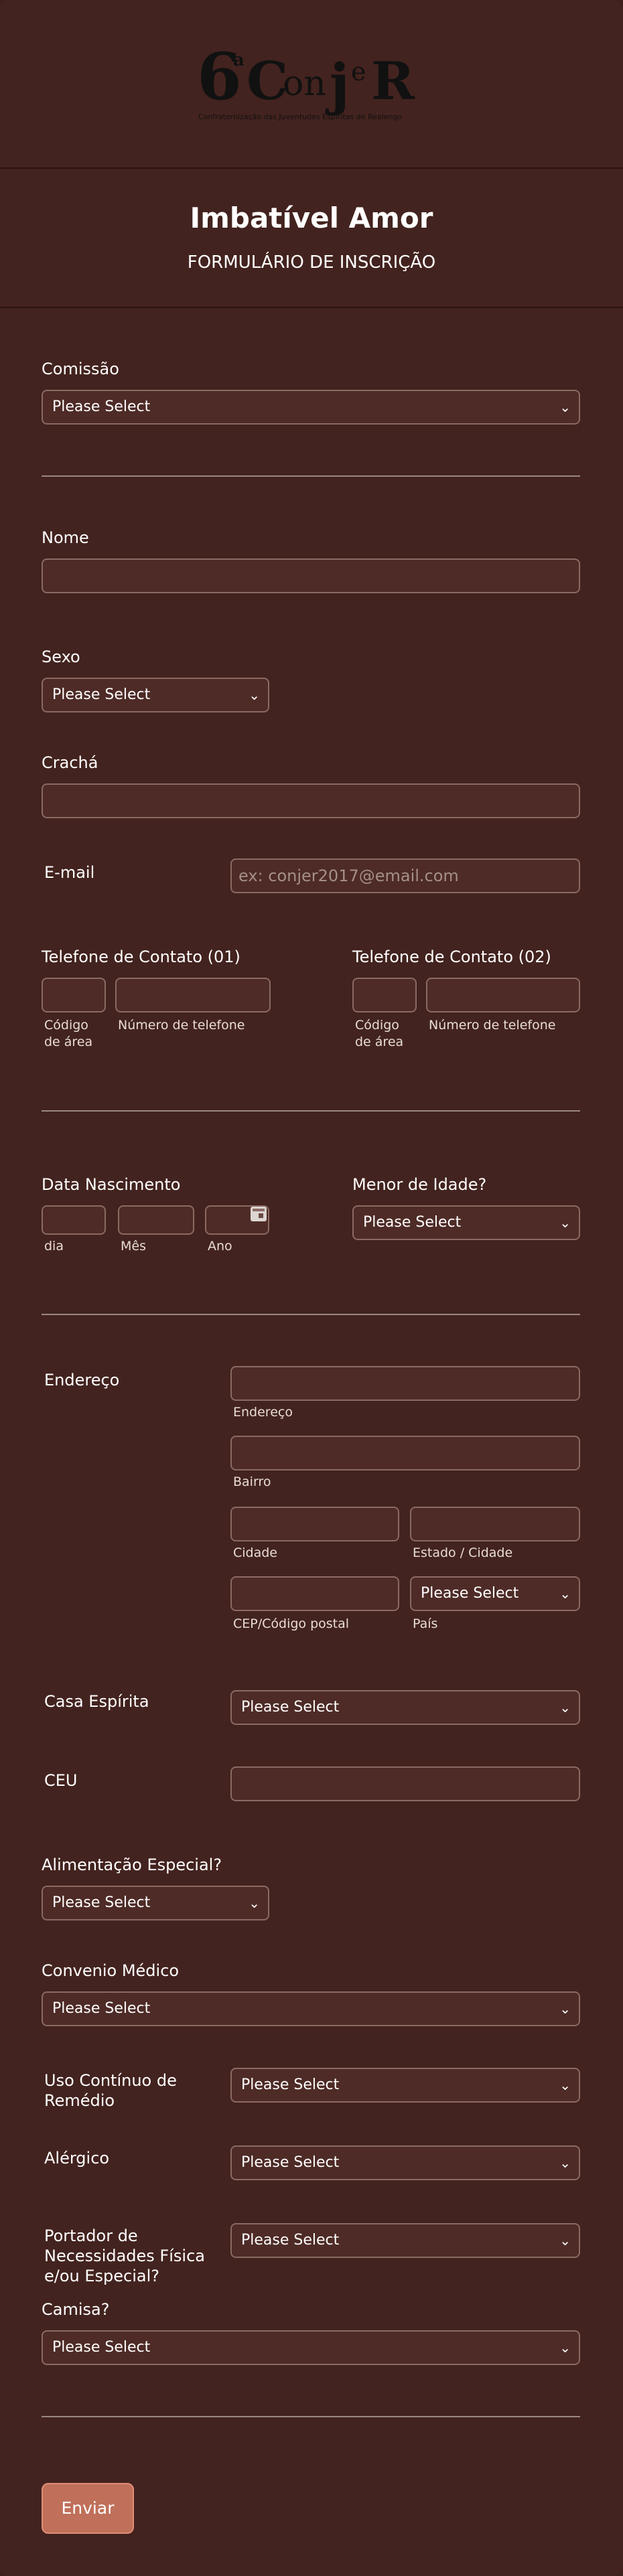  Describe the element at coordinates (252, 1481) in the screenshot. I see `bairro-label: Bairro` at that location.